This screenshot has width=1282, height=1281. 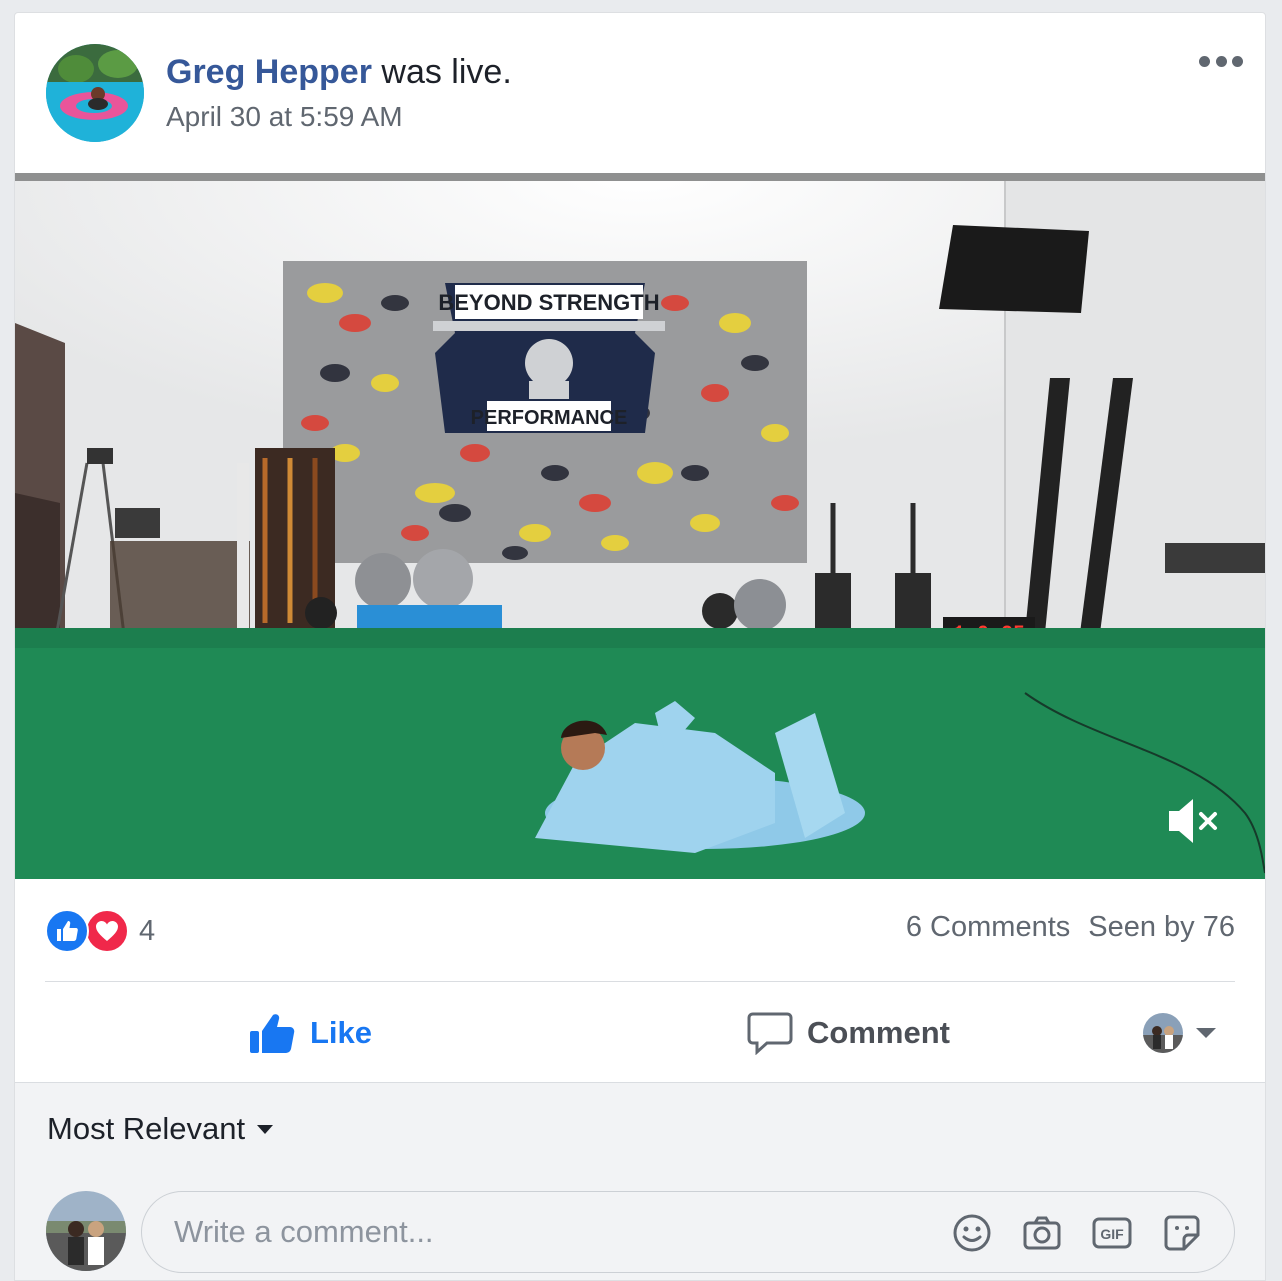 I want to click on commenter-avatar, so click(x=86, y=1231).